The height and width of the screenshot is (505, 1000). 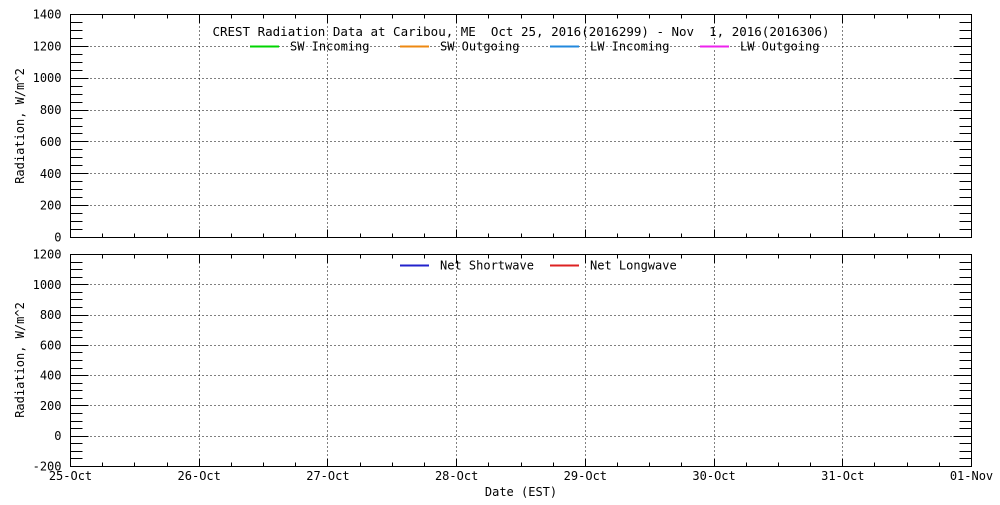 I want to click on x-tick-label: 30-Oct, so click(x=713, y=476).